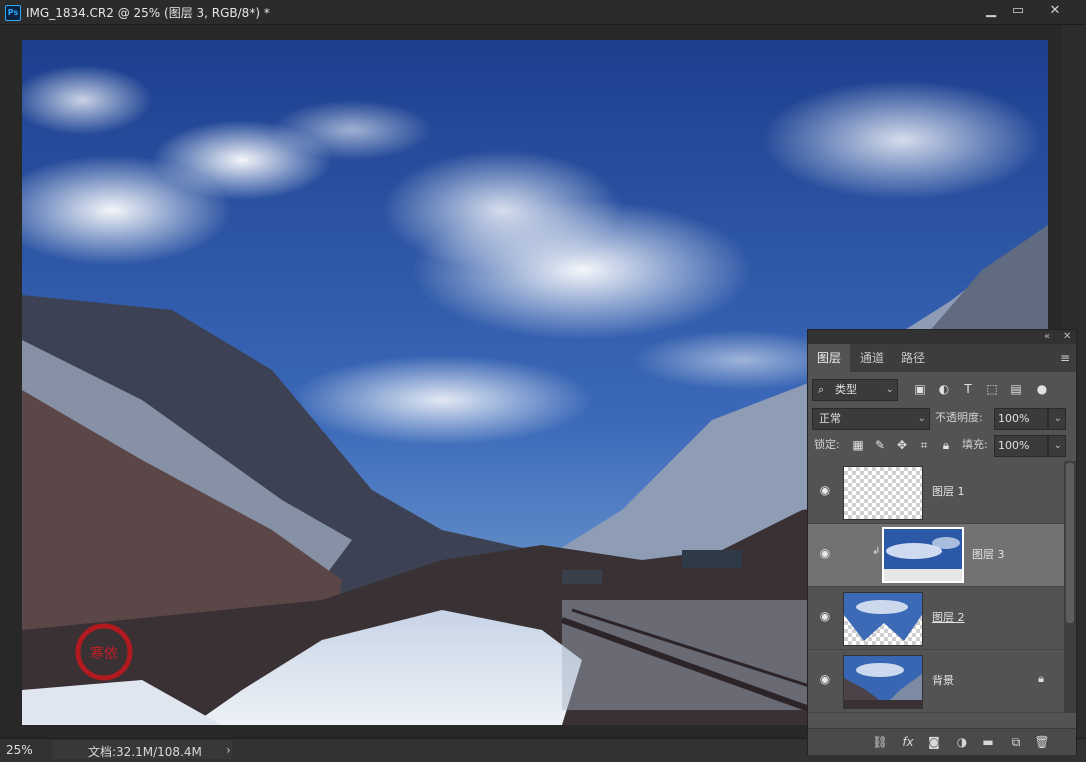 The image size is (1086, 762). Describe the element at coordinates (902, 445) in the screenshot. I see `lock-position-icon: ✥` at that location.